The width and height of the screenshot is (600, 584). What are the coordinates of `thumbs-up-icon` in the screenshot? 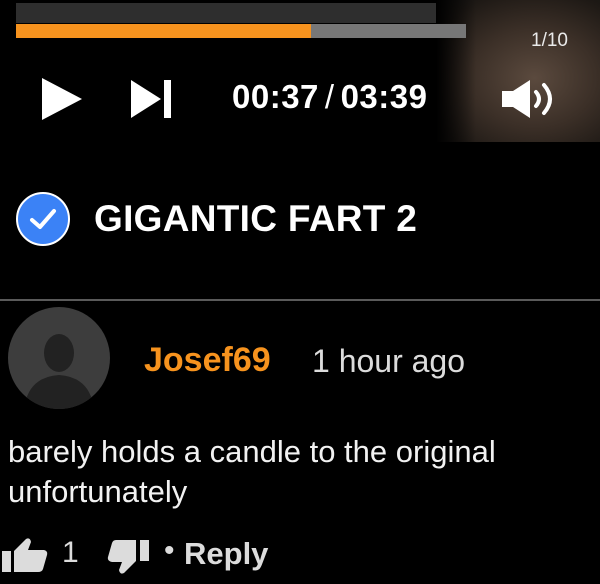 It's located at (26, 557).